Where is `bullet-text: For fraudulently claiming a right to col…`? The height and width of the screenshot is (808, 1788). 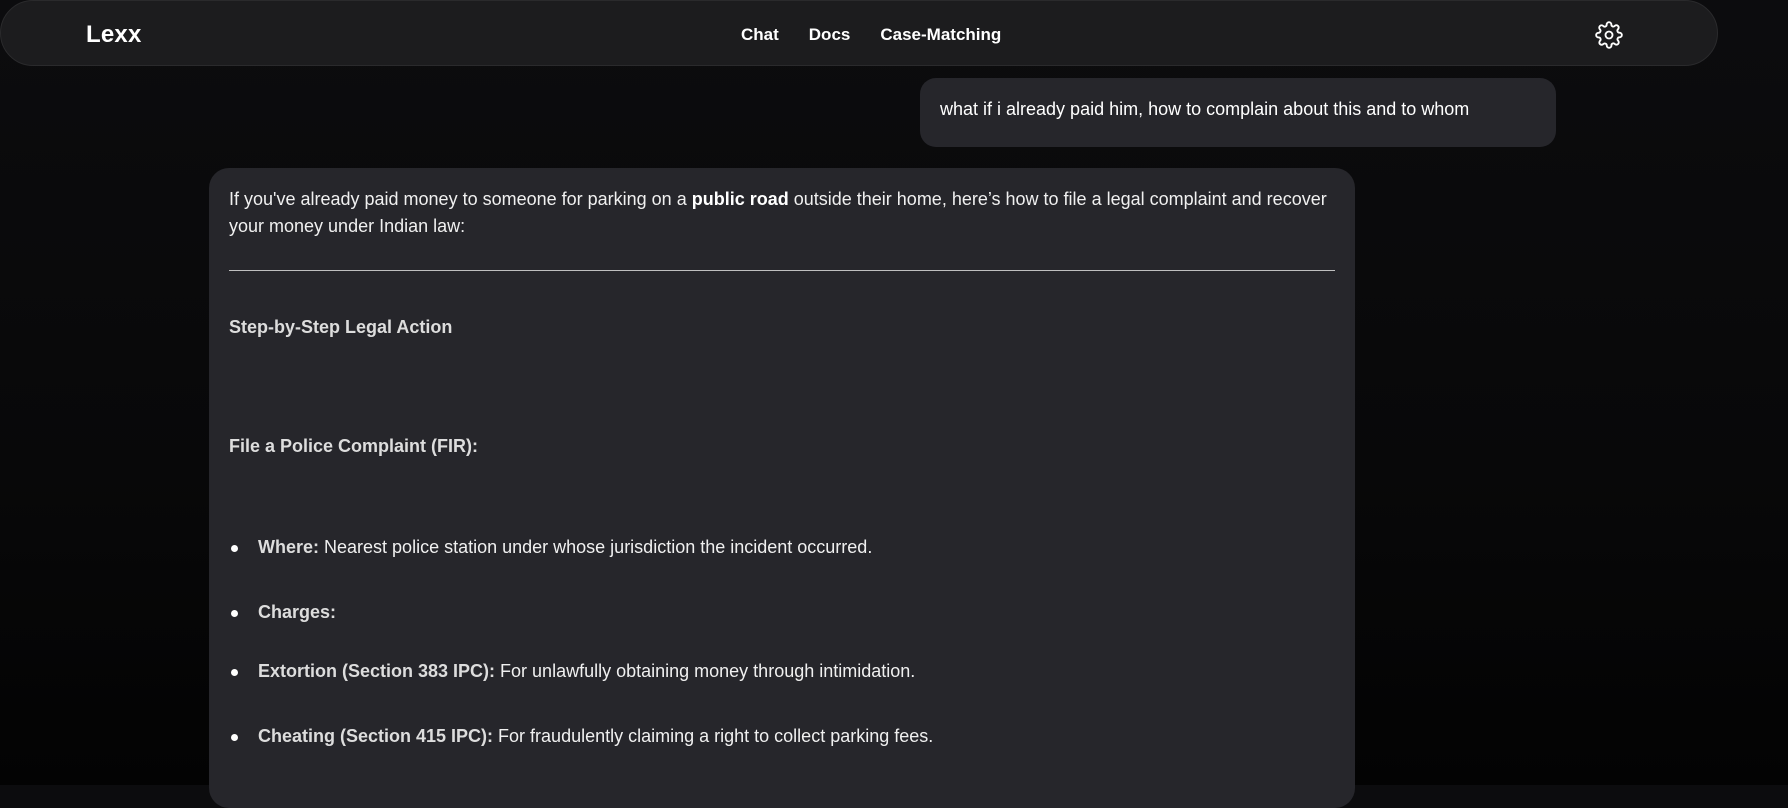
bullet-text: For fraudulently claiming a right to col… is located at coordinates (713, 736).